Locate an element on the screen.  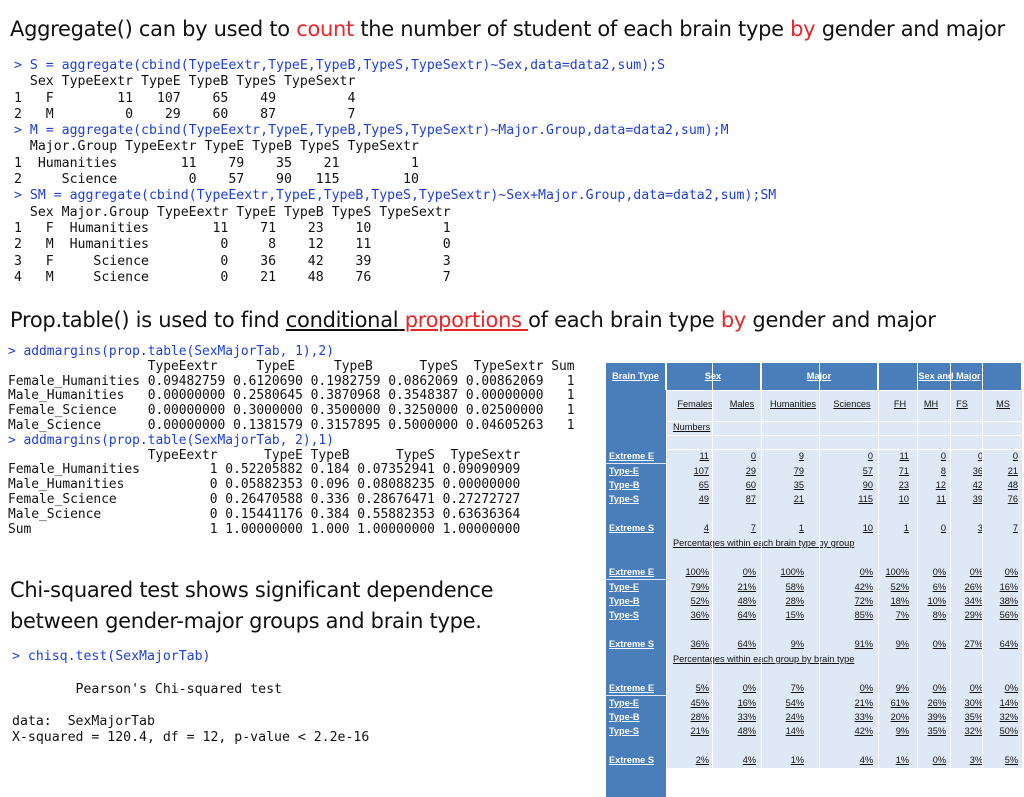
heading-underlined: conditional is located at coordinates (342, 320).